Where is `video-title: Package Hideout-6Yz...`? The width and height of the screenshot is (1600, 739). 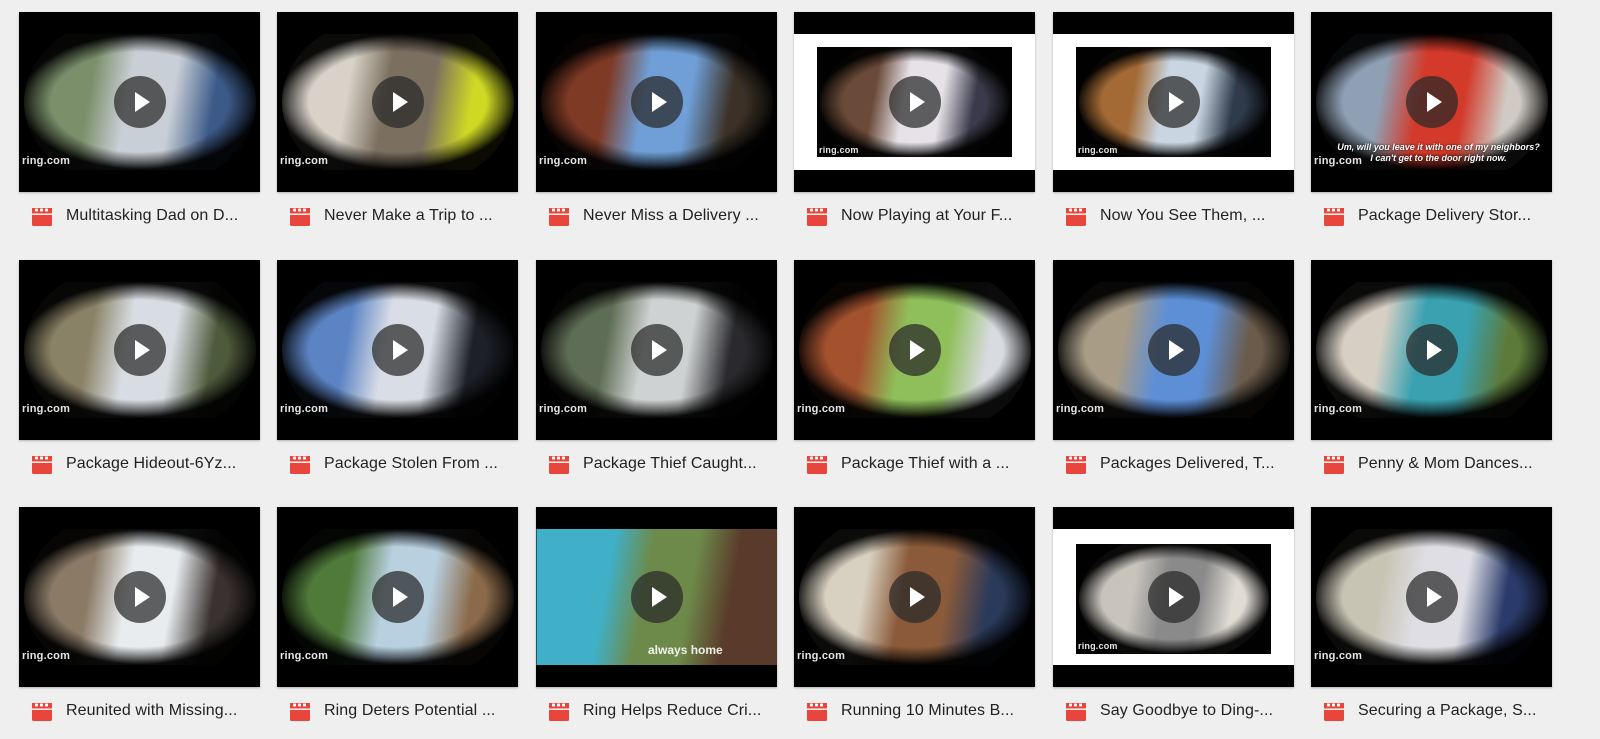
video-title: Package Hideout-6Yz... is located at coordinates (151, 464).